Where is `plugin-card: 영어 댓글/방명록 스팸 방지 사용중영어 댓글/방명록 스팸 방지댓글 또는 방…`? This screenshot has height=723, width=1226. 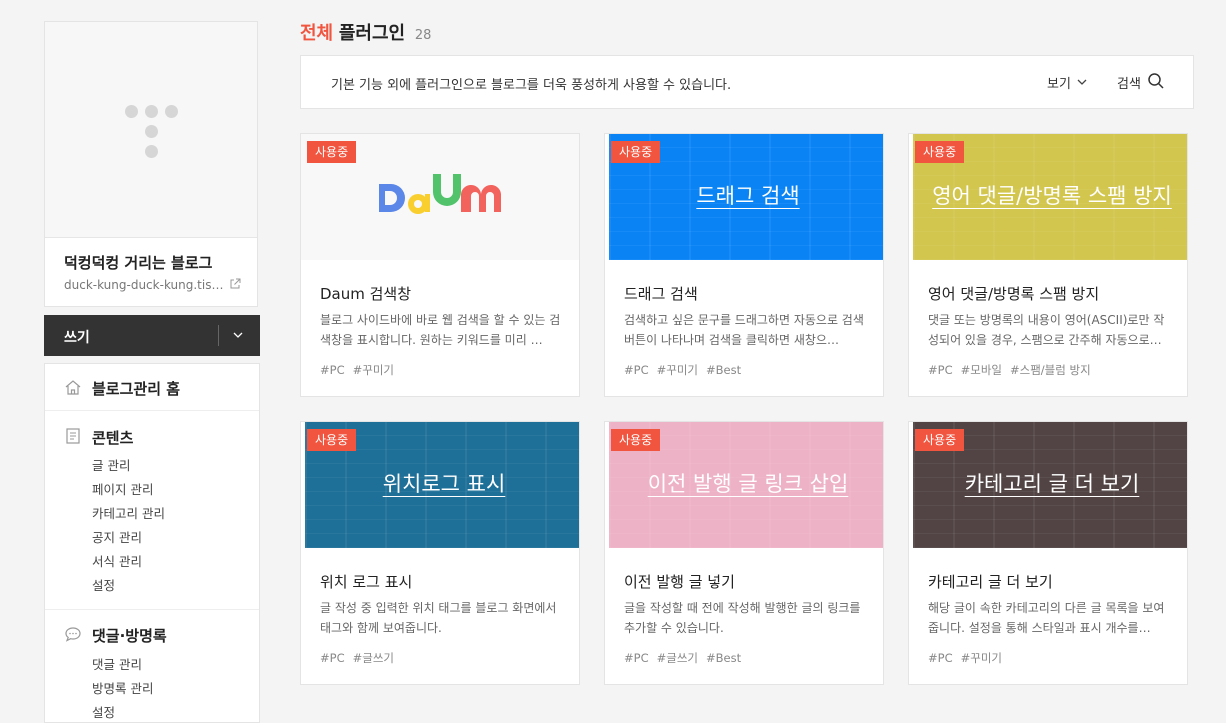
plugin-card: 영어 댓글/방명록 스팸 방지 사용중영어 댓글/방명록 스팸 방지댓글 또는 방… is located at coordinates (1048, 265).